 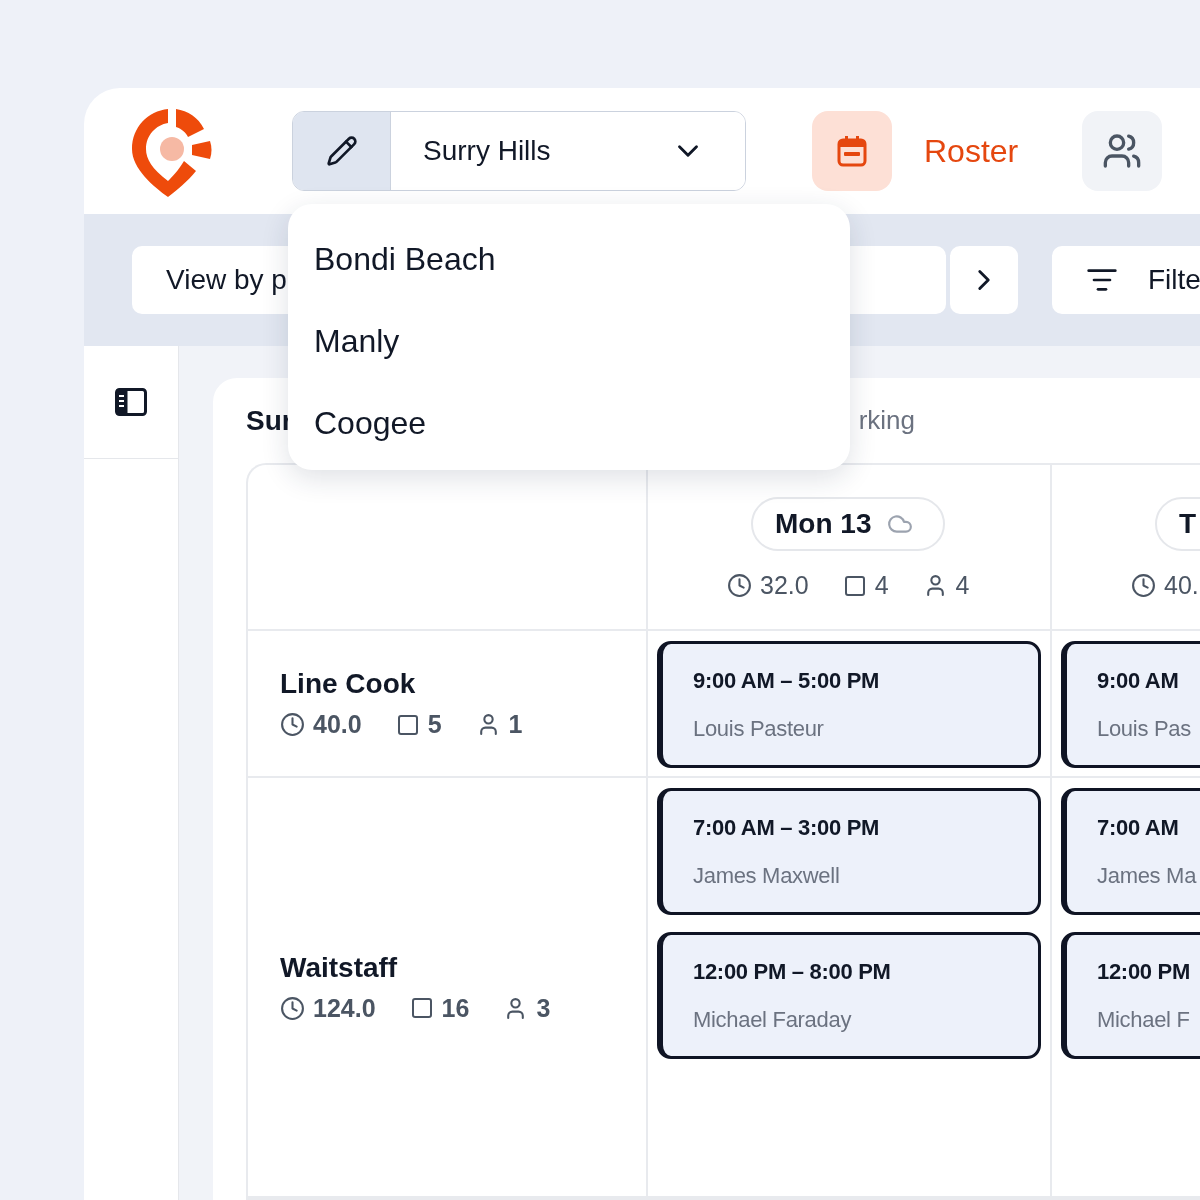 I want to click on shifts-stat: 16, so click(x=439, y=1008).